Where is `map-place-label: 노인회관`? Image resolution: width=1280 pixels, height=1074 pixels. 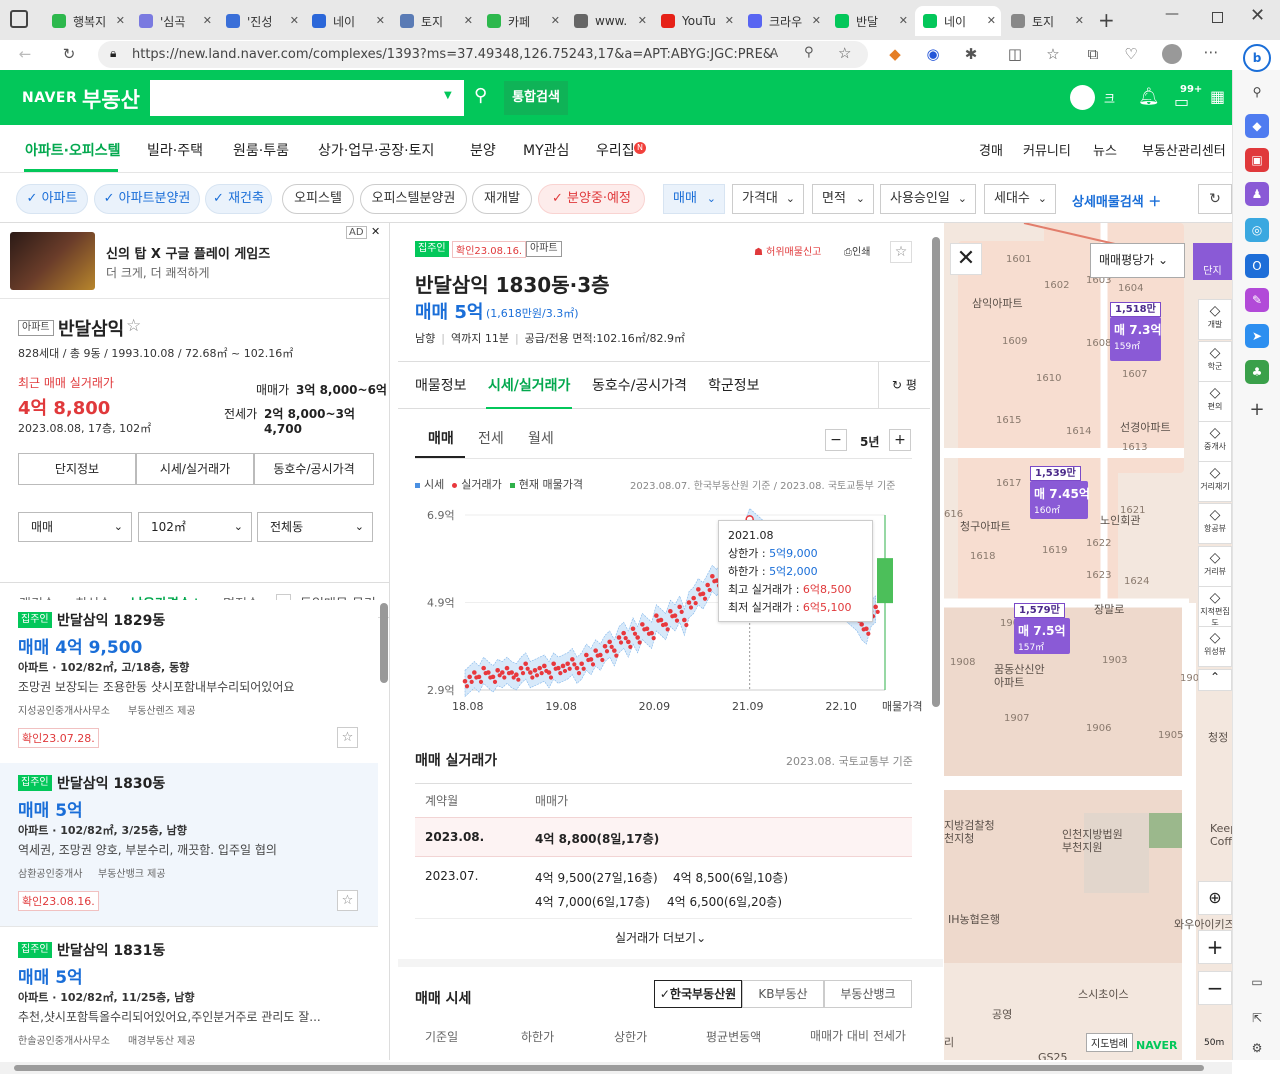
map-place-label: 노인회관 is located at coordinates (1120, 520).